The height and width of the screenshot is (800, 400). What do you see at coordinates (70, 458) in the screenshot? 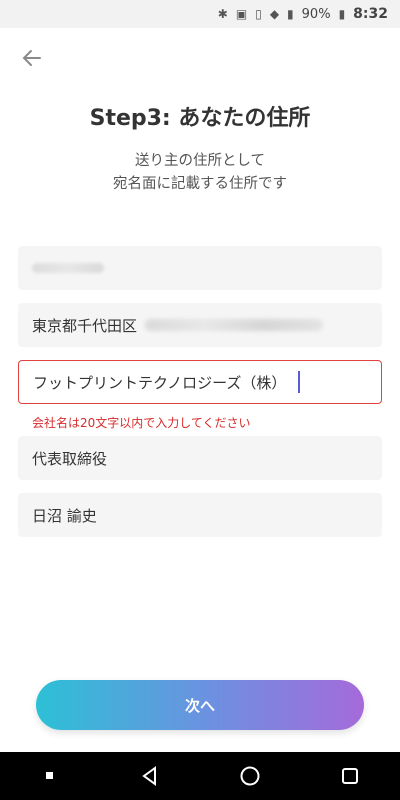
I see `job-title-value: 代表取締役` at bounding box center [70, 458].